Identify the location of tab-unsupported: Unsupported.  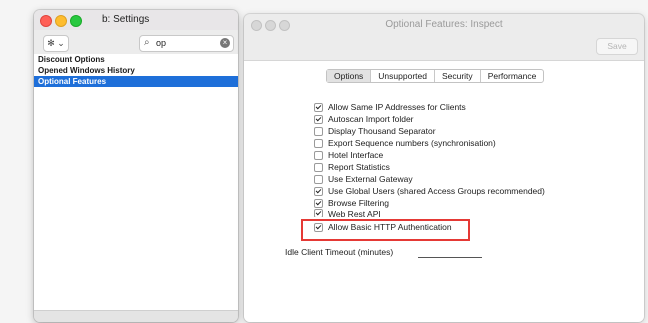
(403, 76).